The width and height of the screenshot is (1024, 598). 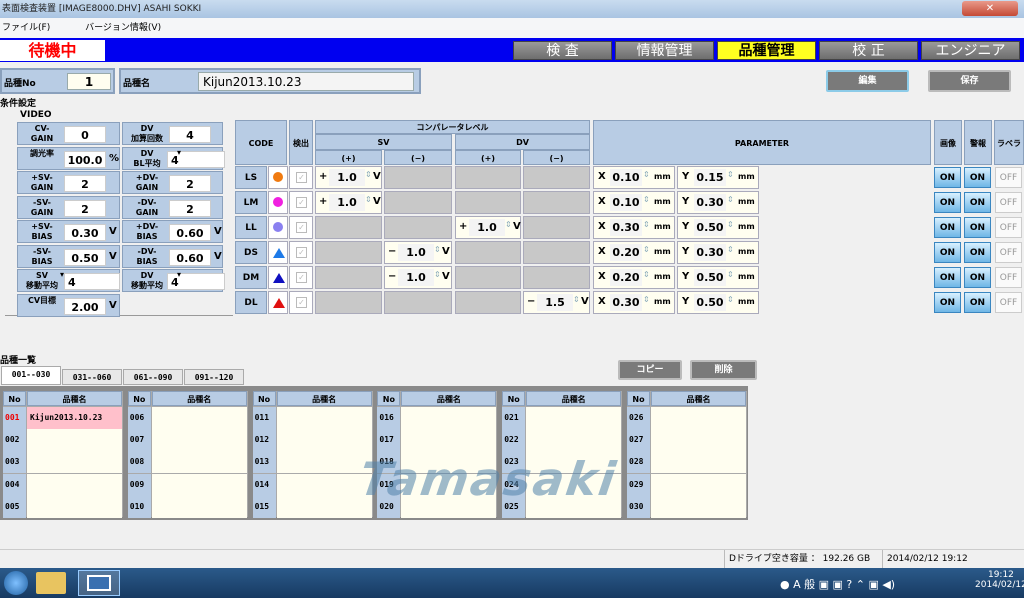 What do you see at coordinates (153, 377) in the screenshot?
I see `list-tab: 061--090` at bounding box center [153, 377].